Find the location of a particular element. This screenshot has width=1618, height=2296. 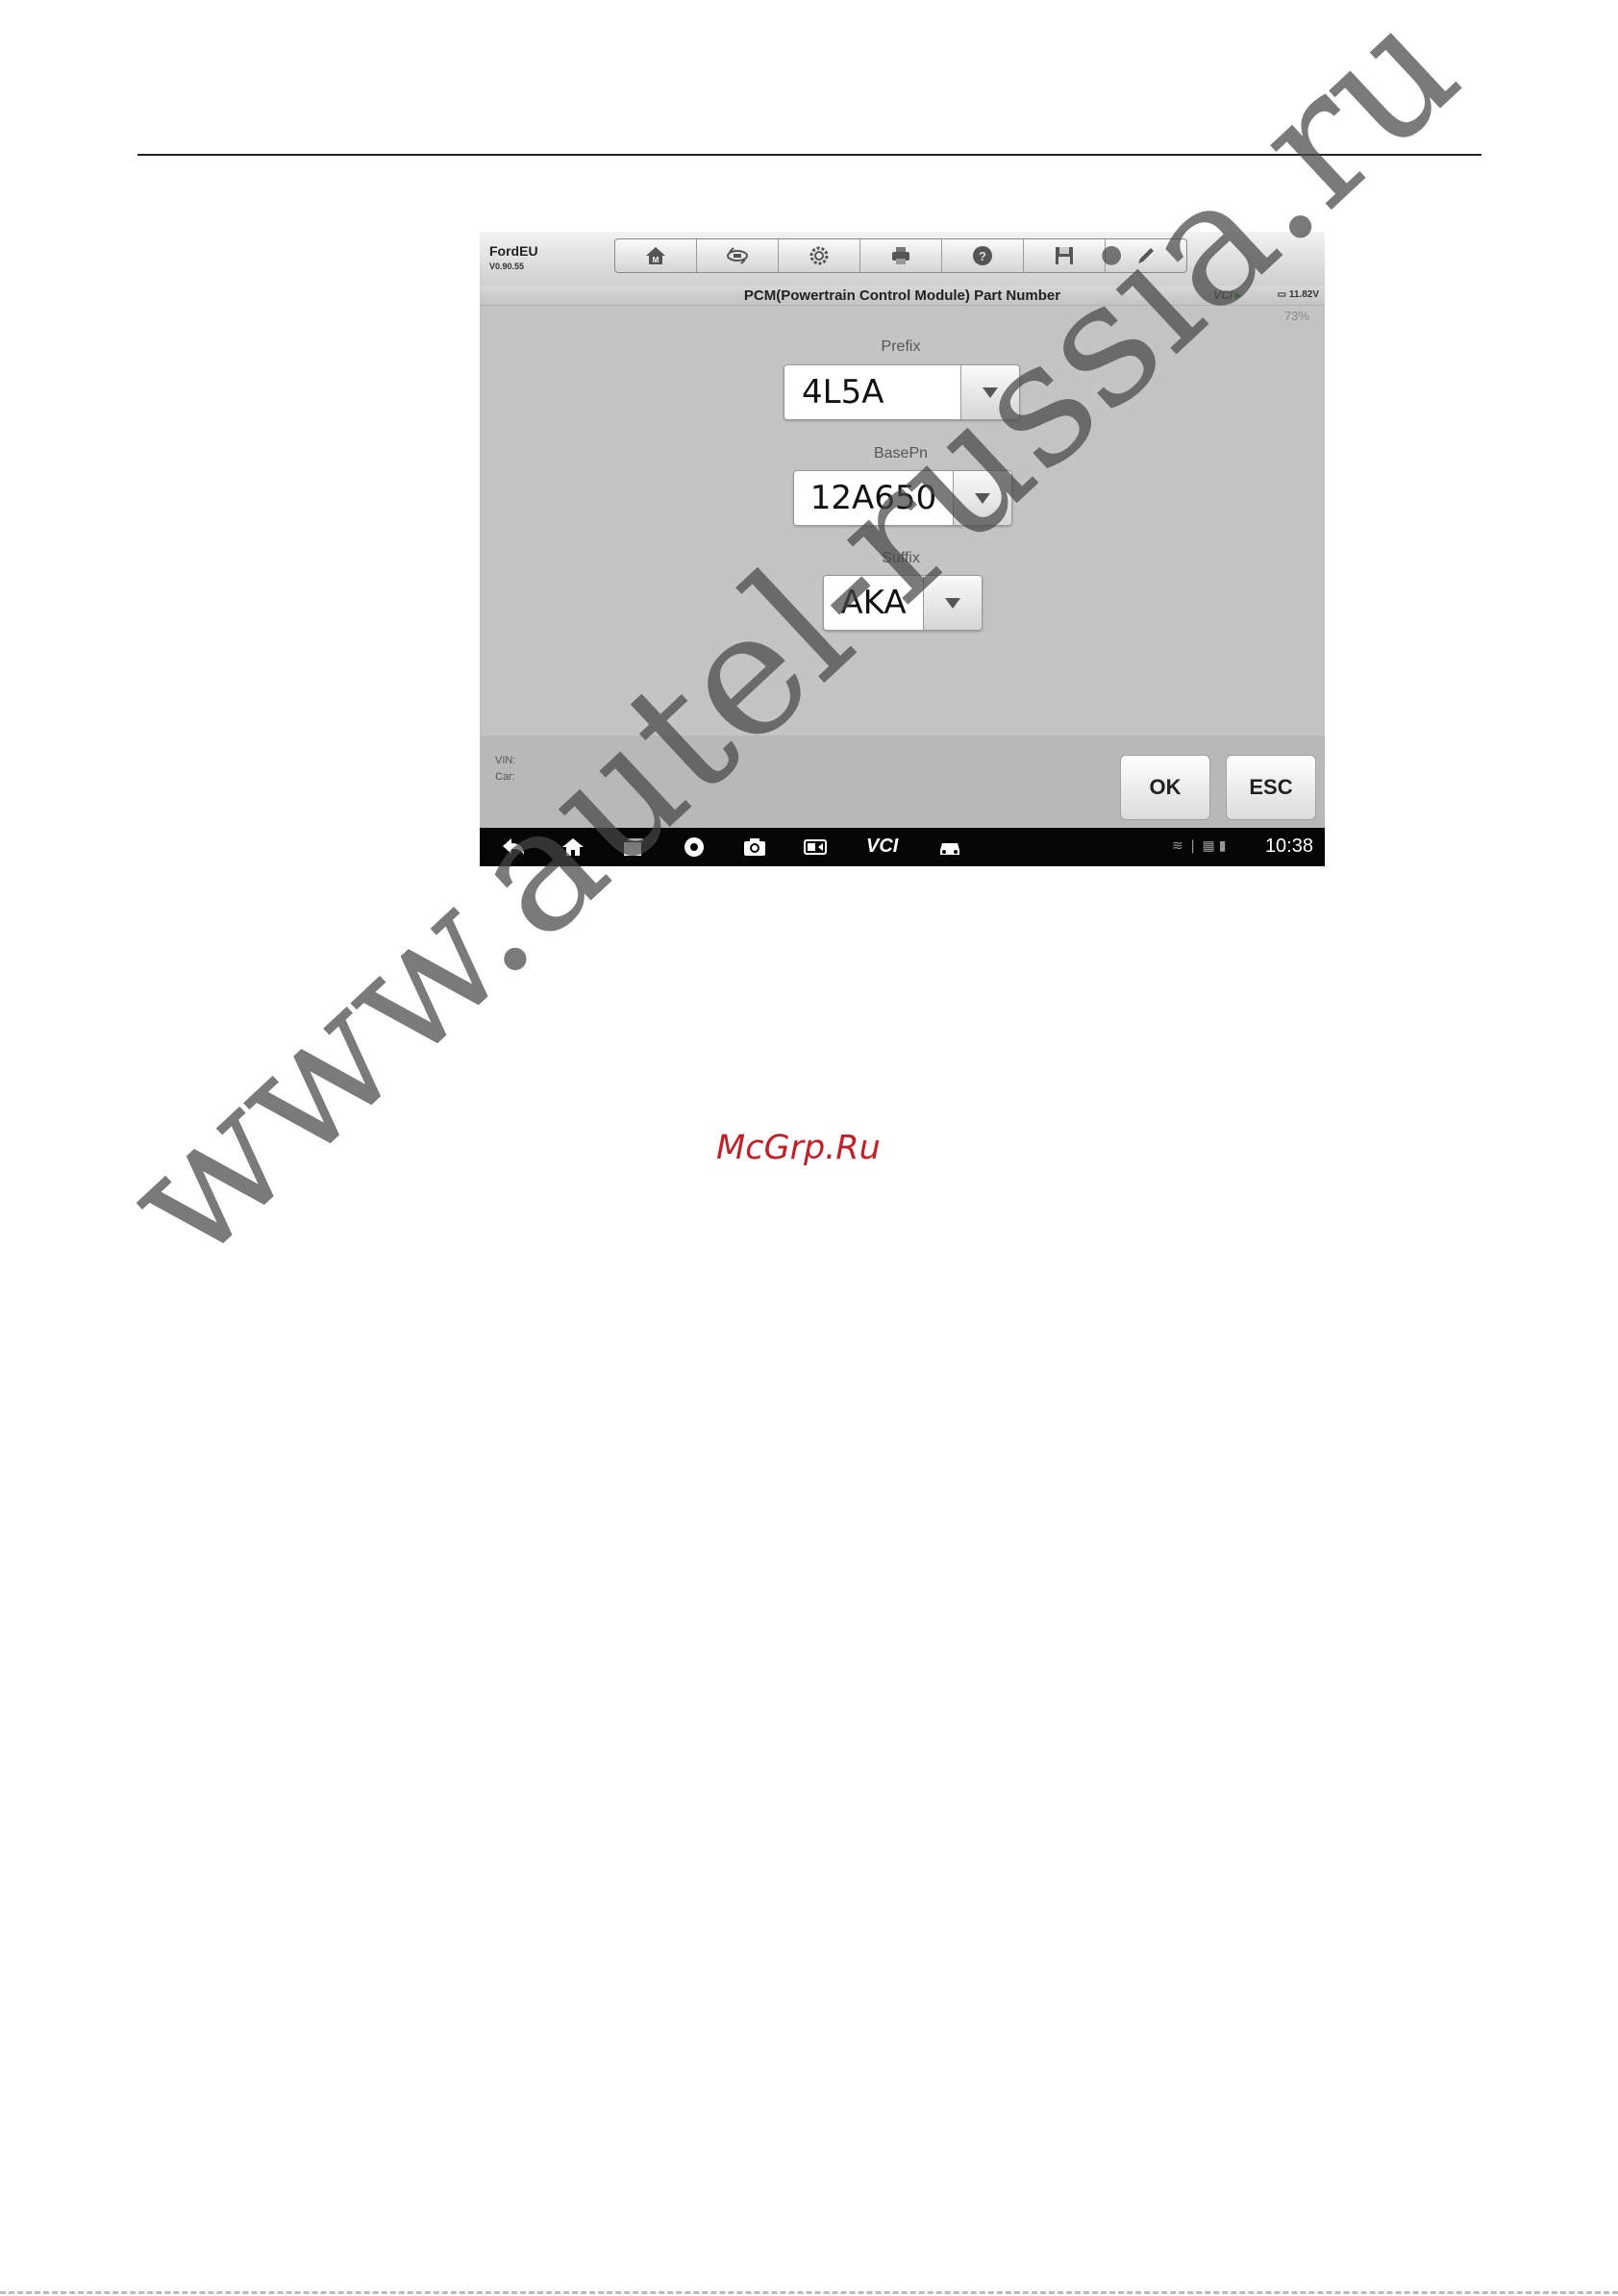

battery-icon: ▮ is located at coordinates (1224, 845).